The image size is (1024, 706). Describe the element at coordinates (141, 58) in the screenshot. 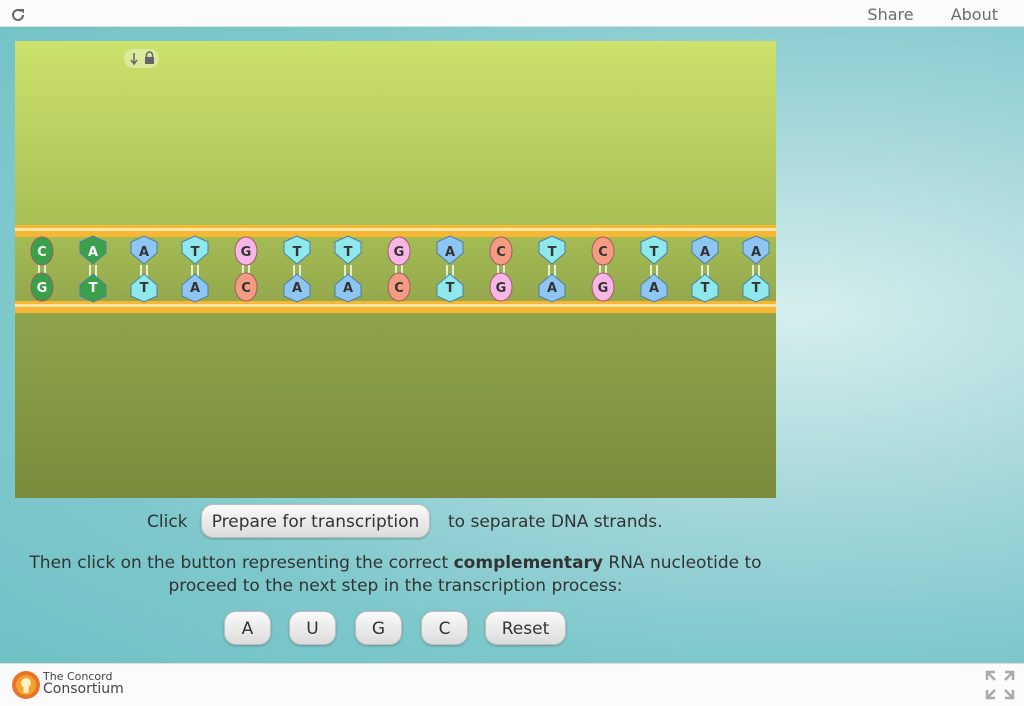

I see `scroll-lock-icon` at that location.